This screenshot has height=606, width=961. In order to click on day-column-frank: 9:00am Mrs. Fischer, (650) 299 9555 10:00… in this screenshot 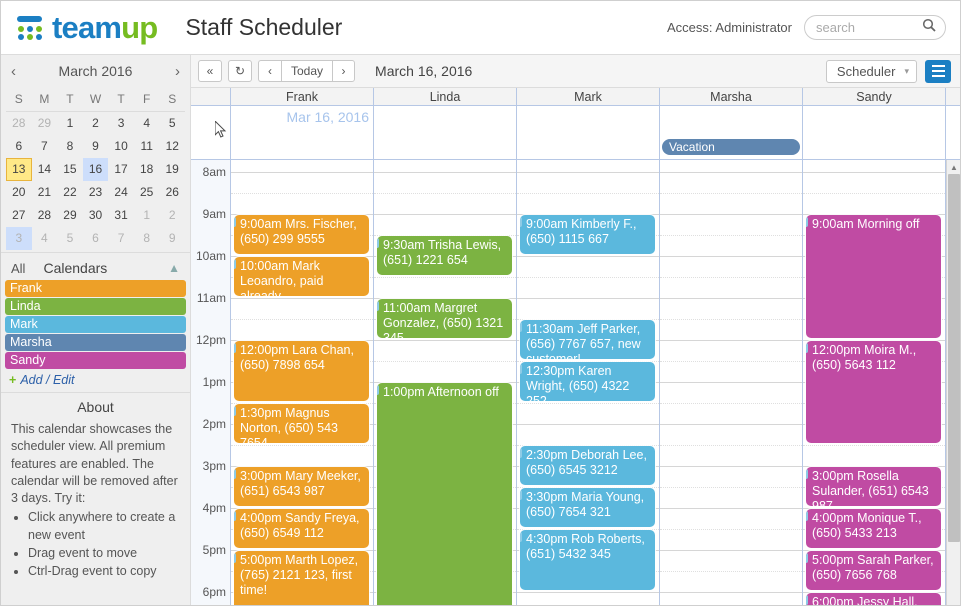, I will do `click(302, 382)`.